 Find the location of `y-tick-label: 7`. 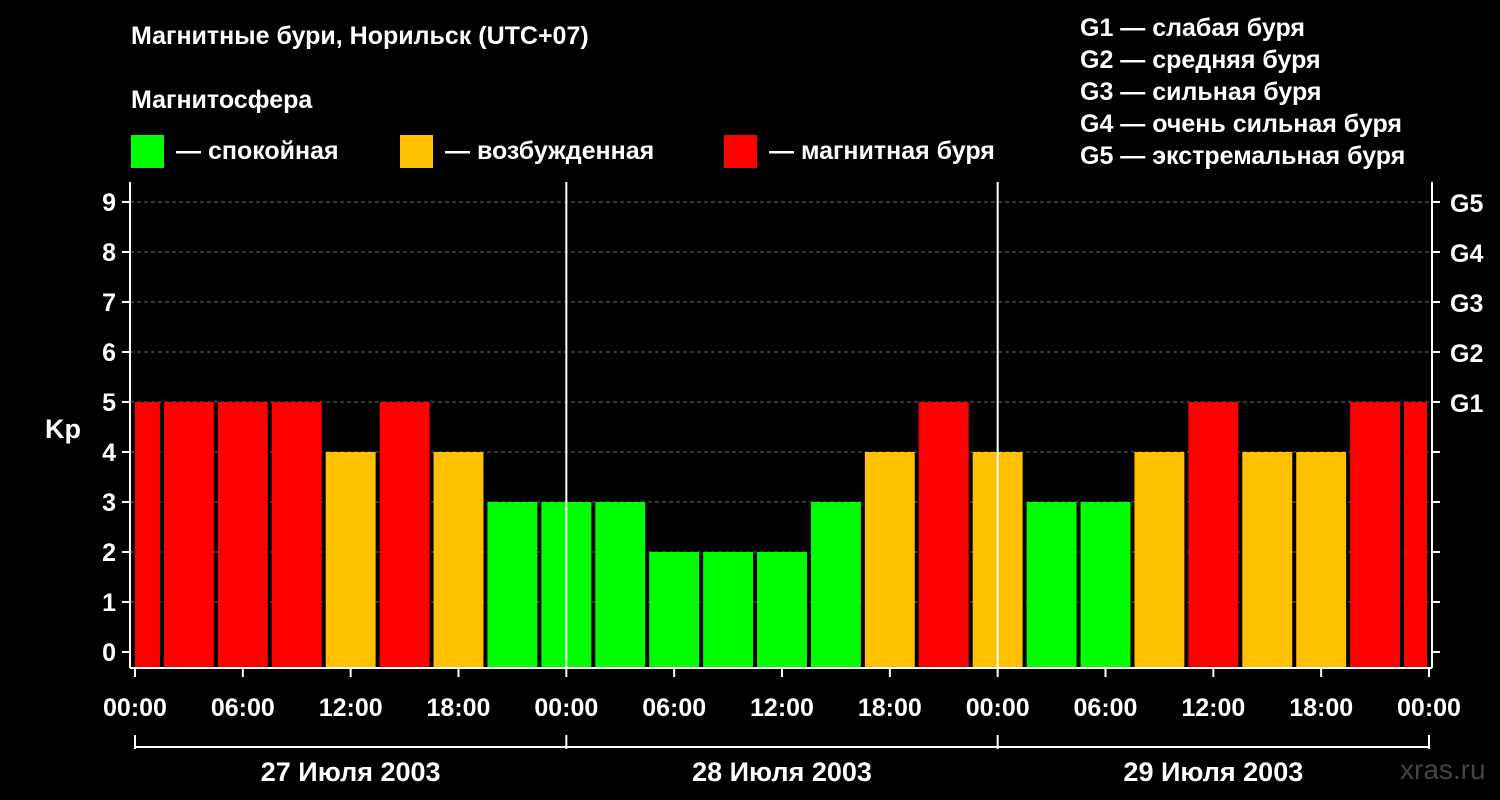

y-tick-label: 7 is located at coordinates (109, 303).